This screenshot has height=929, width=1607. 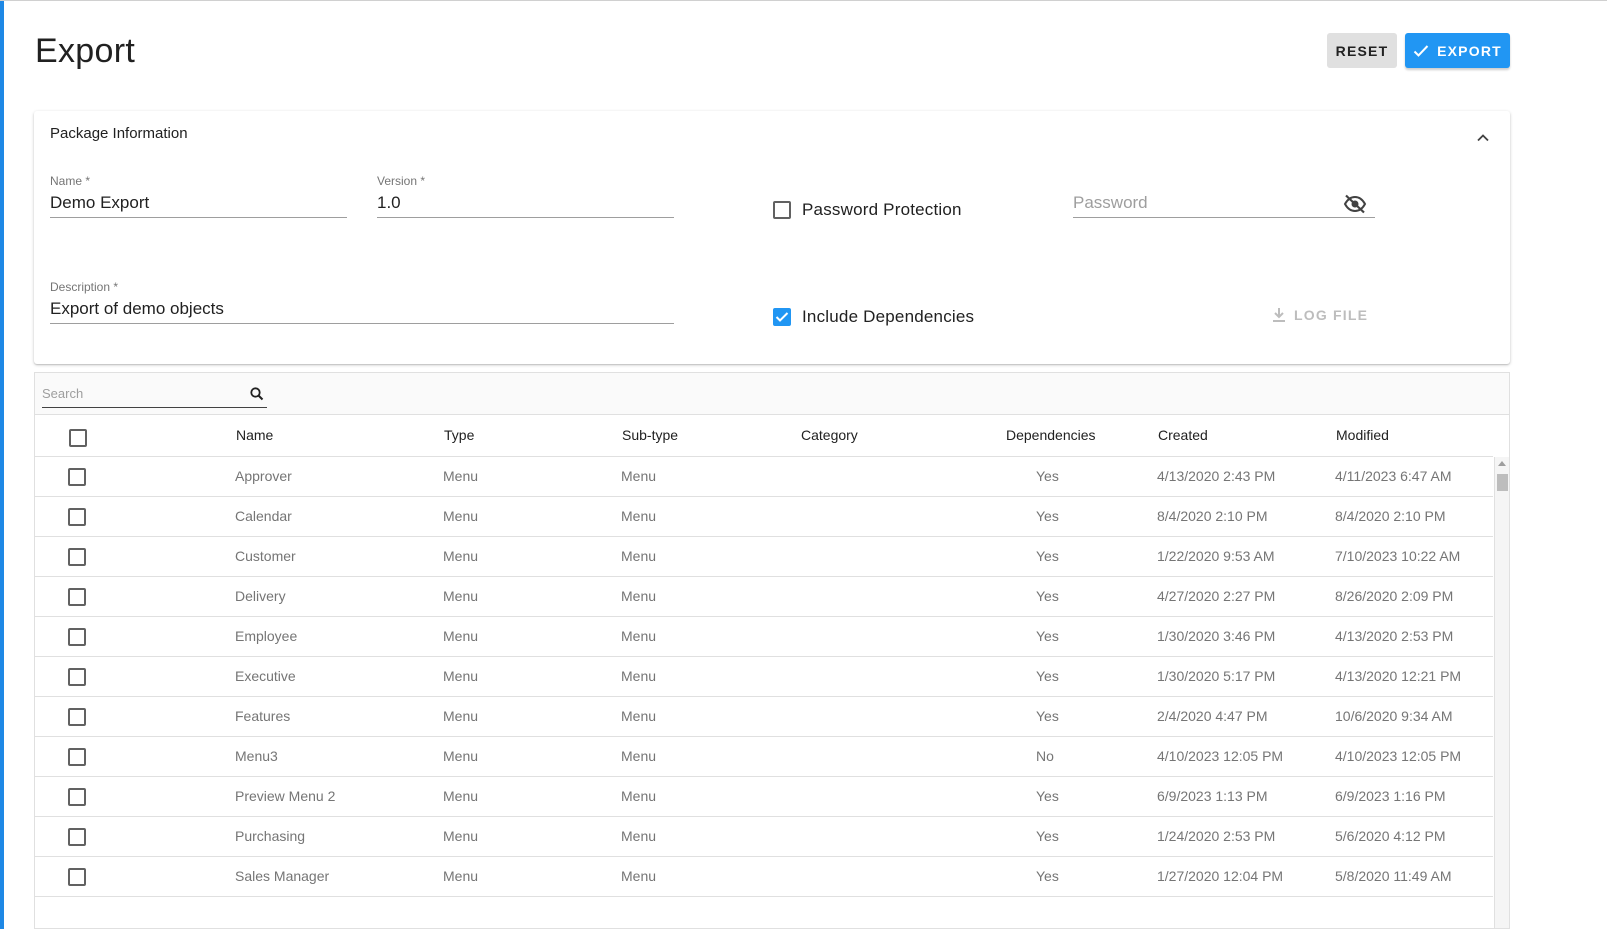 I want to click on include-dependencies-label: Include Dependencies, so click(x=888, y=316).